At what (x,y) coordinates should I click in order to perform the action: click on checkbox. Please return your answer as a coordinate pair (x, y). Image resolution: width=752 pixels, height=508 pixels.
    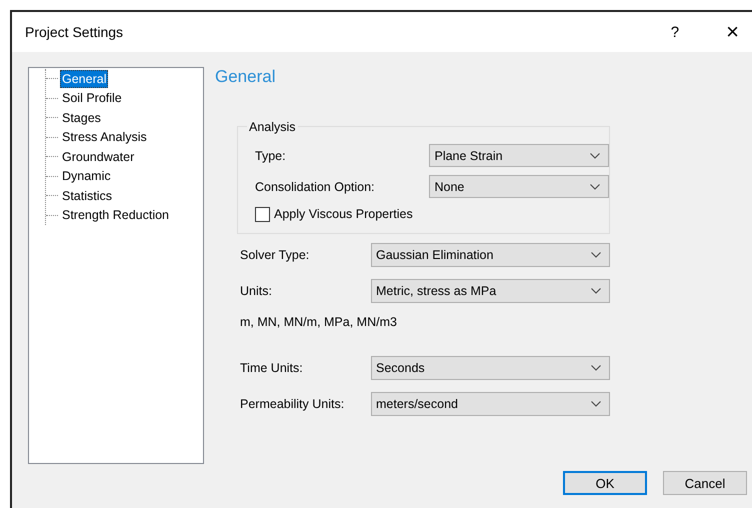
    Looking at the image, I should click on (262, 214).